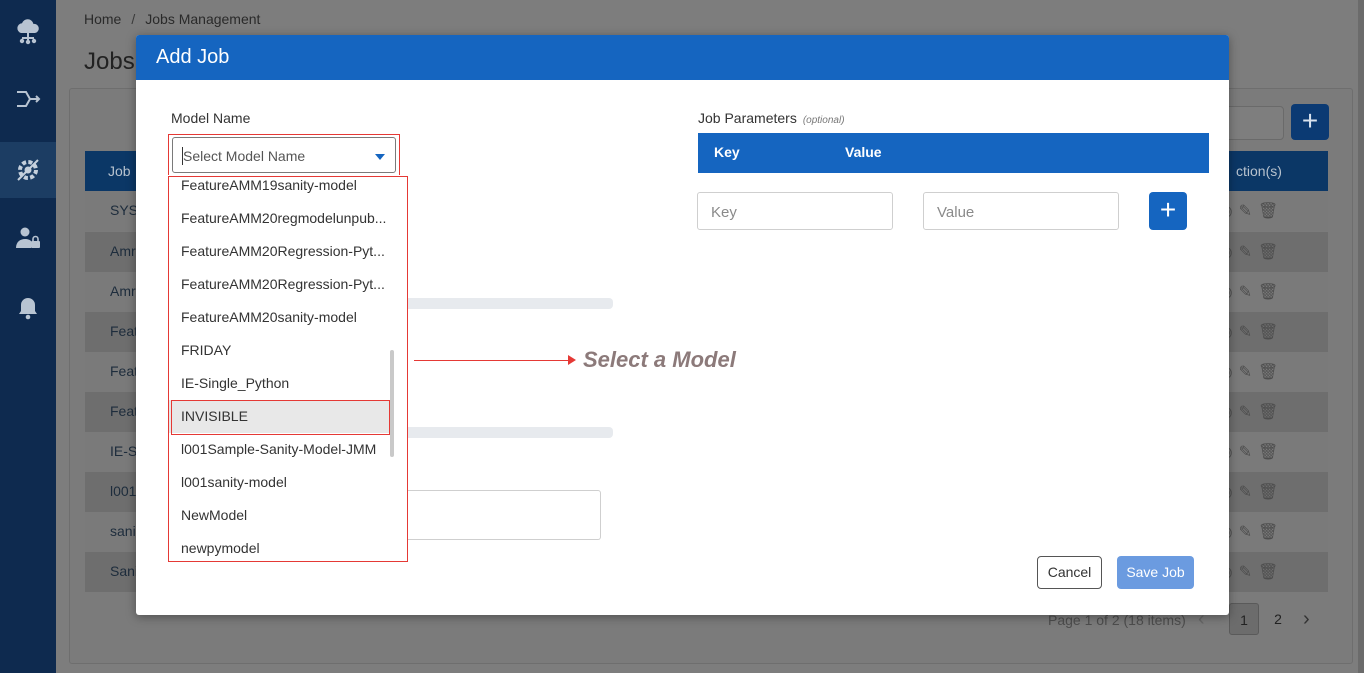 The width and height of the screenshot is (1364, 673). I want to click on cloud-network-icon, so click(28, 32).